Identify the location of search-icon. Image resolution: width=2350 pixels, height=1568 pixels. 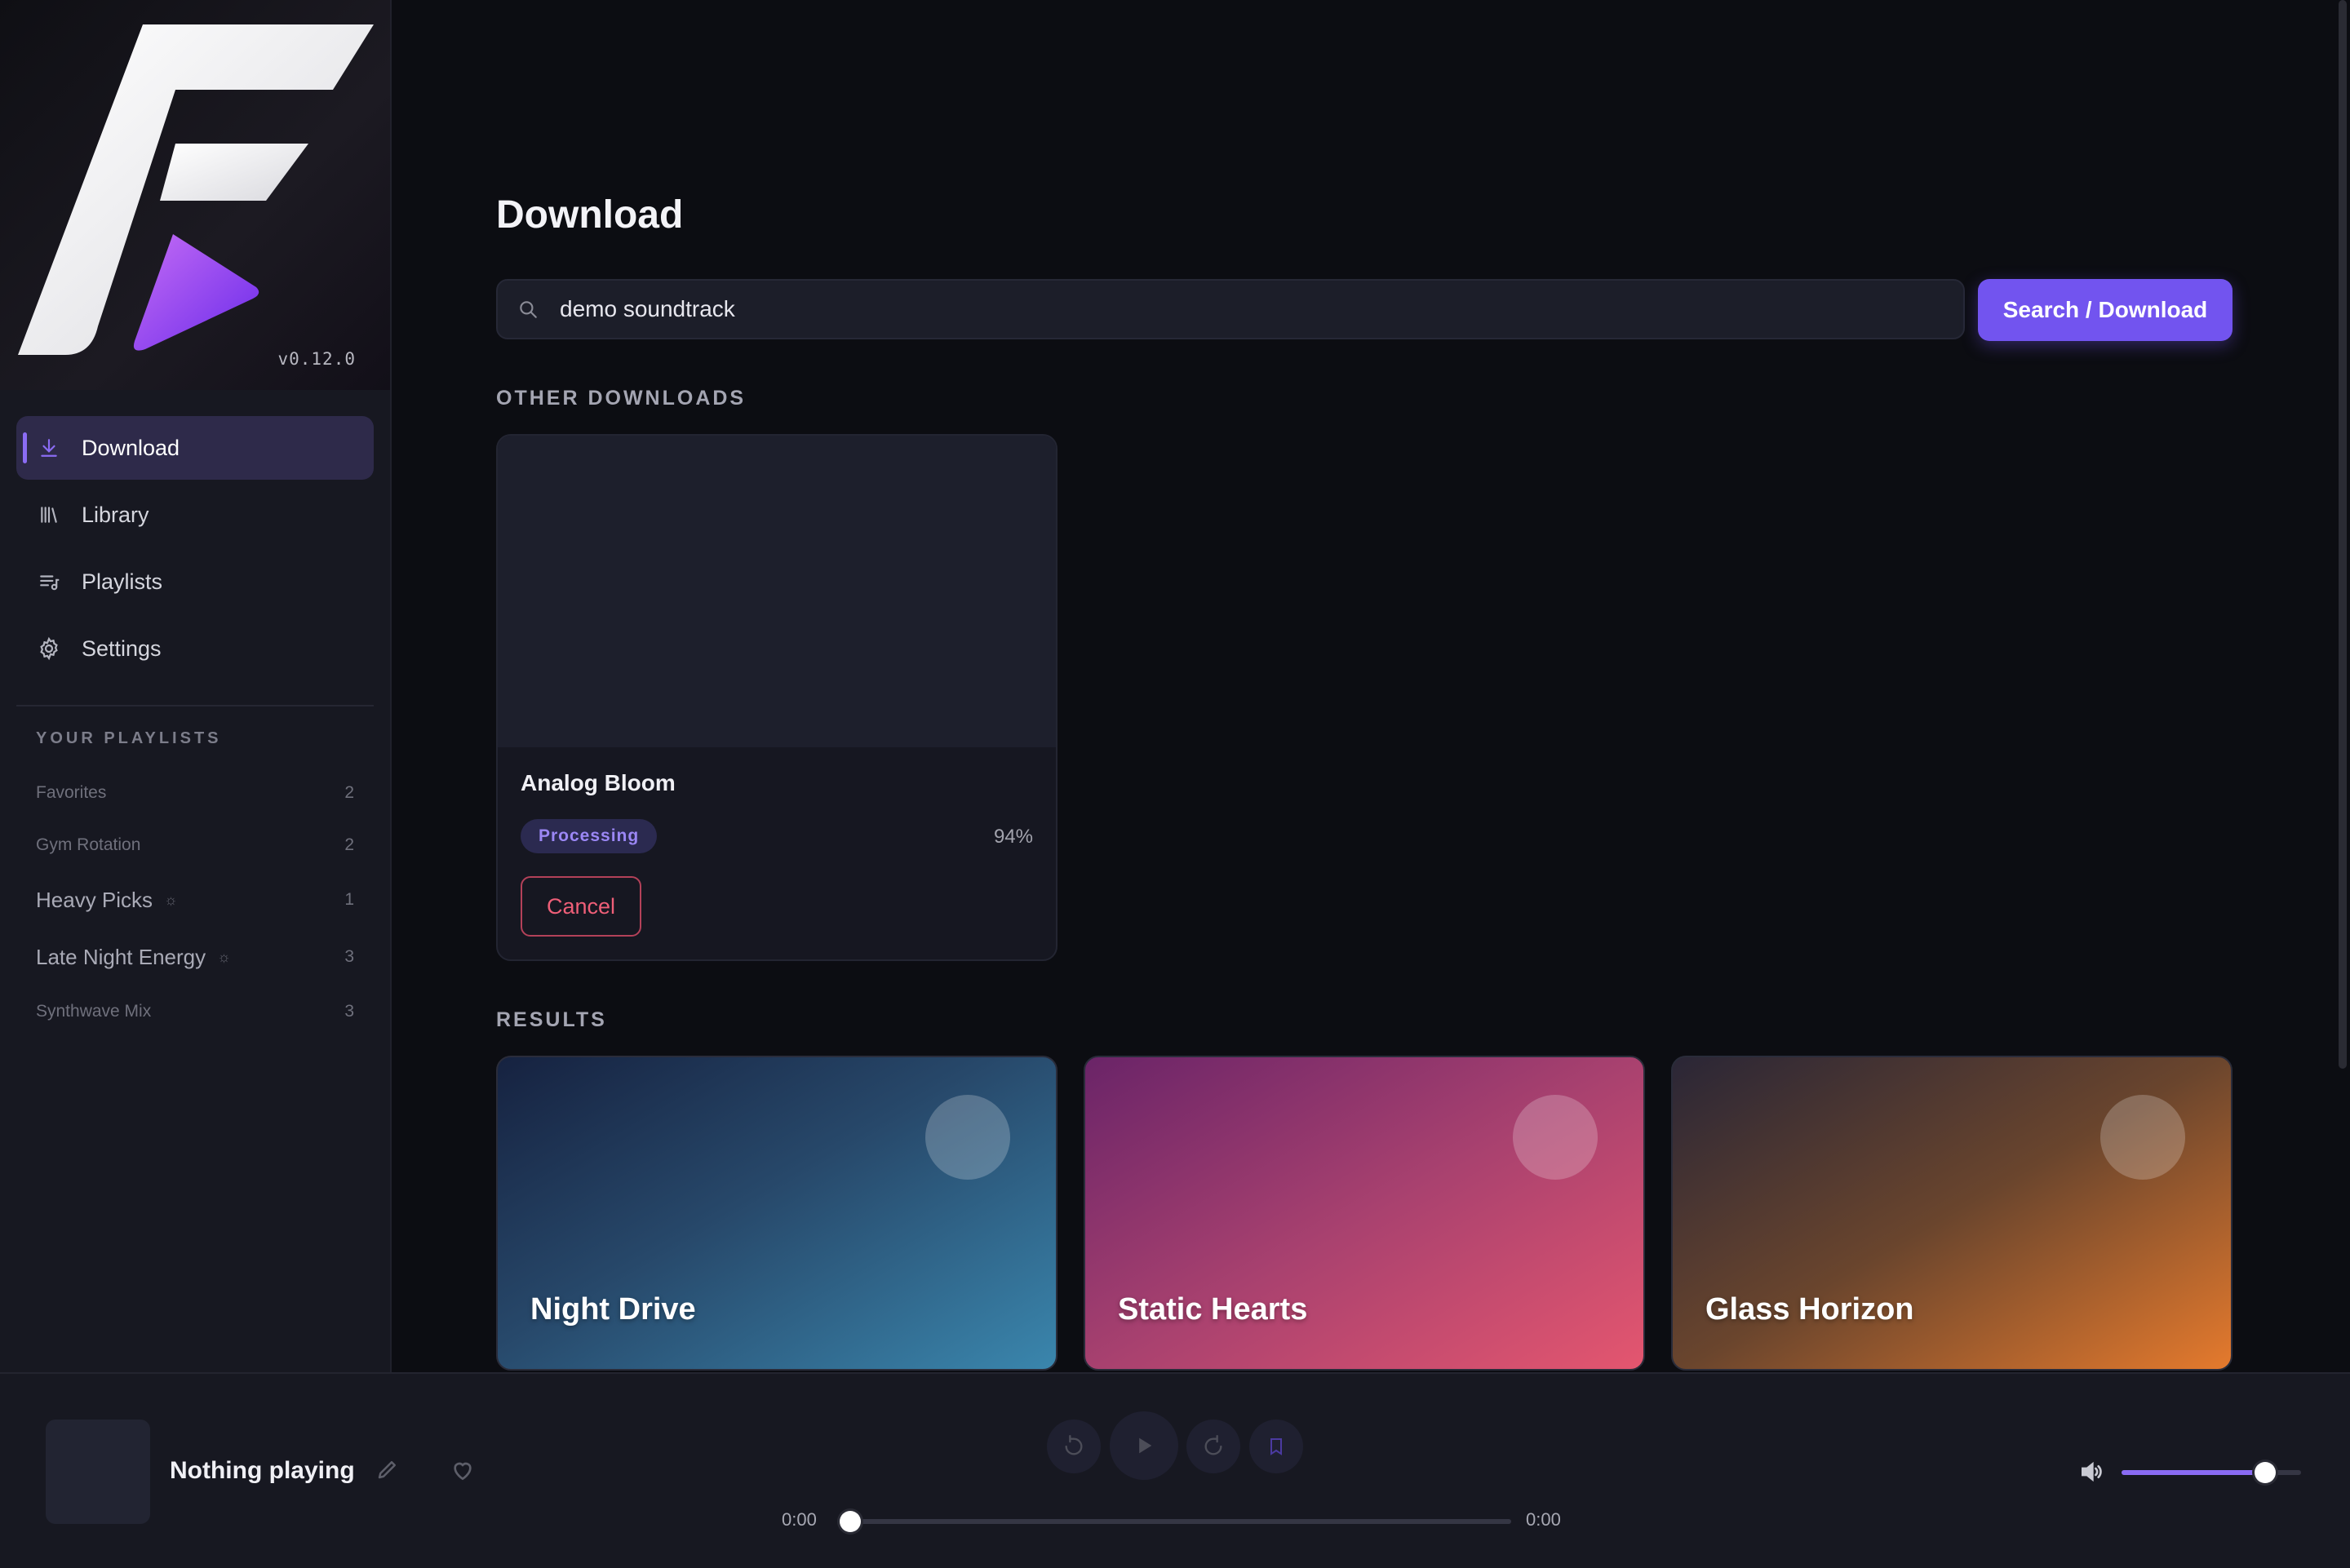
(530, 309).